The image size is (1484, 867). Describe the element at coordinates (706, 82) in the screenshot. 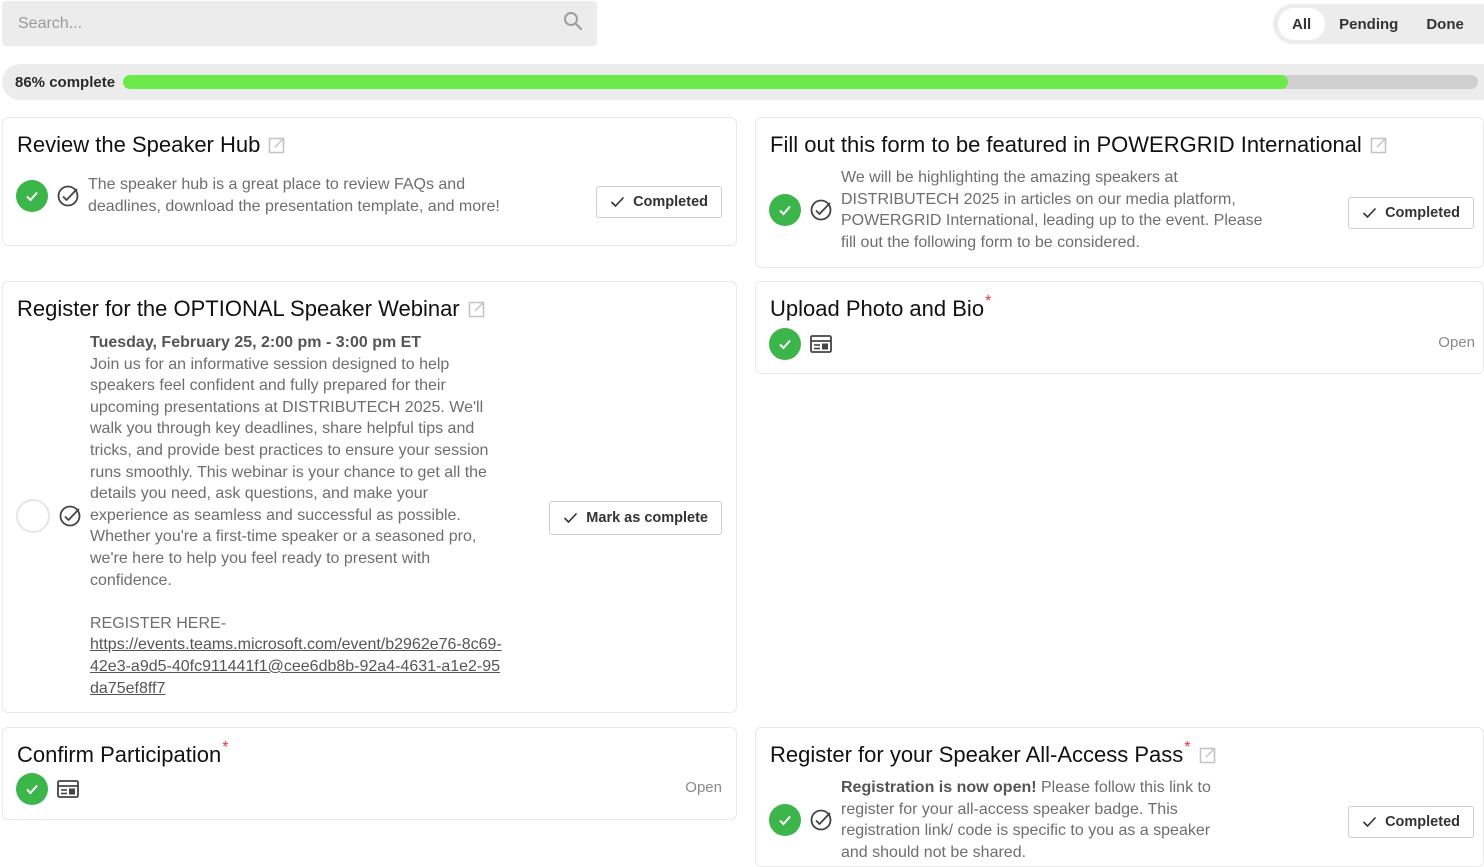

I see `progress-fill` at that location.